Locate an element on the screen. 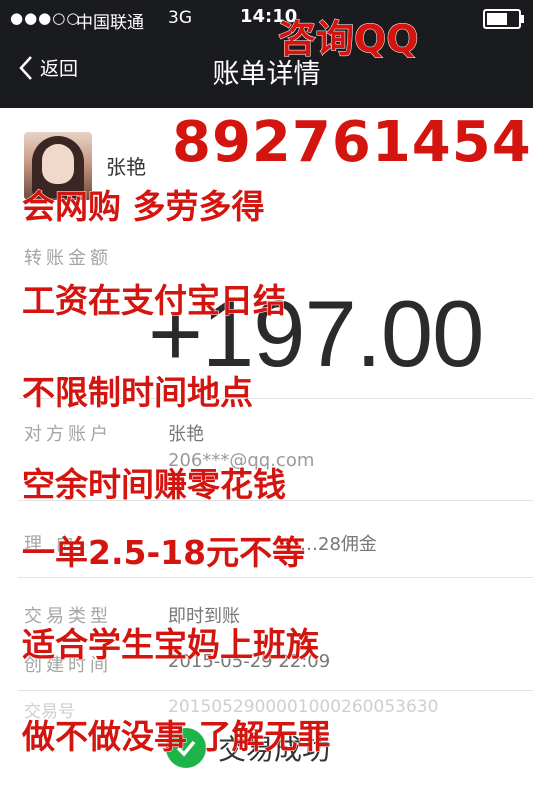  ad-line: 做不做没事 了解无罪 is located at coordinates (176, 737).